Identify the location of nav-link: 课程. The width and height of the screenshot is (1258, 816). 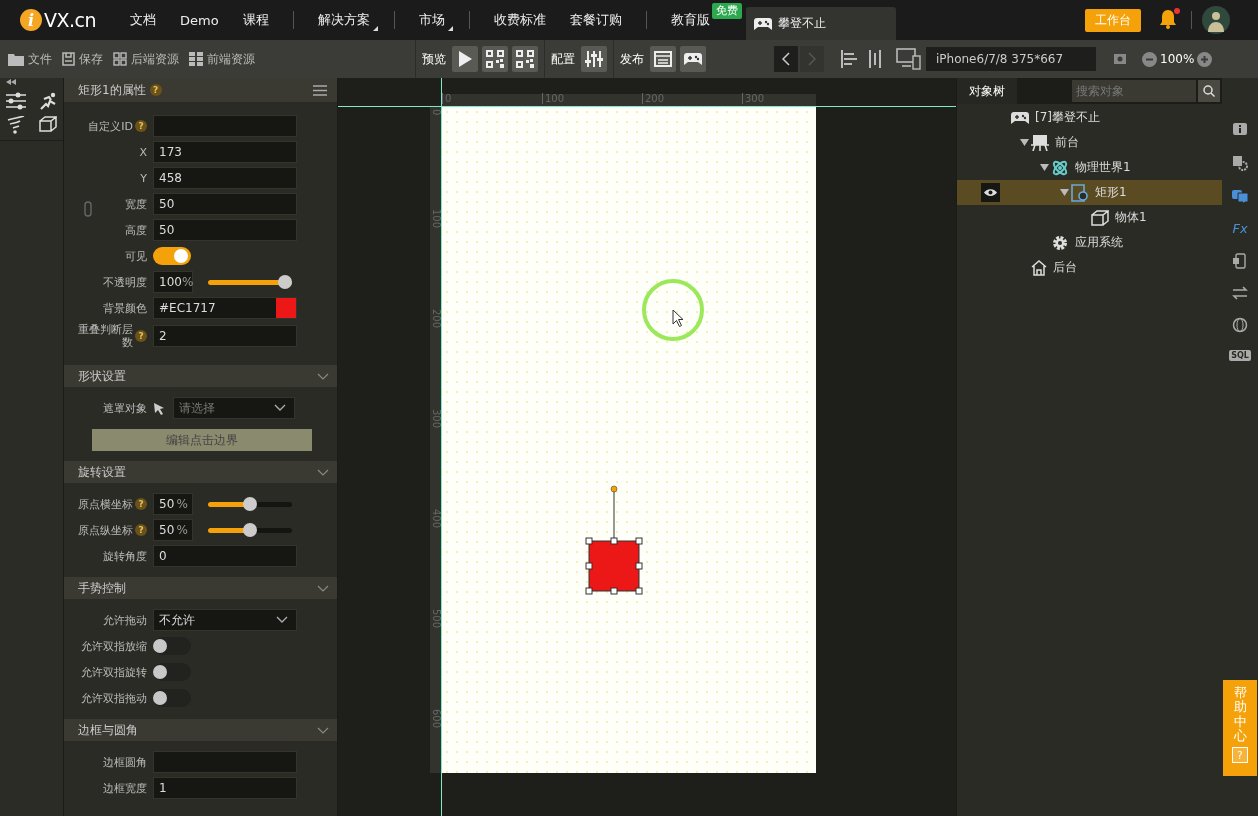
(255, 20).